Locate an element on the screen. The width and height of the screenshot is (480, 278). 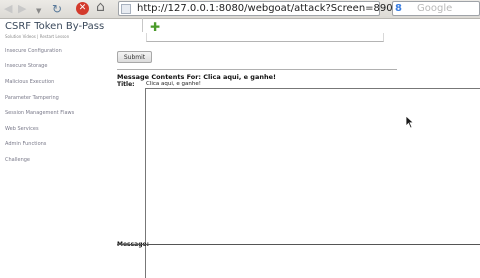
sidebar-item-session-management: Session Management Flaws is located at coordinates (39, 113).